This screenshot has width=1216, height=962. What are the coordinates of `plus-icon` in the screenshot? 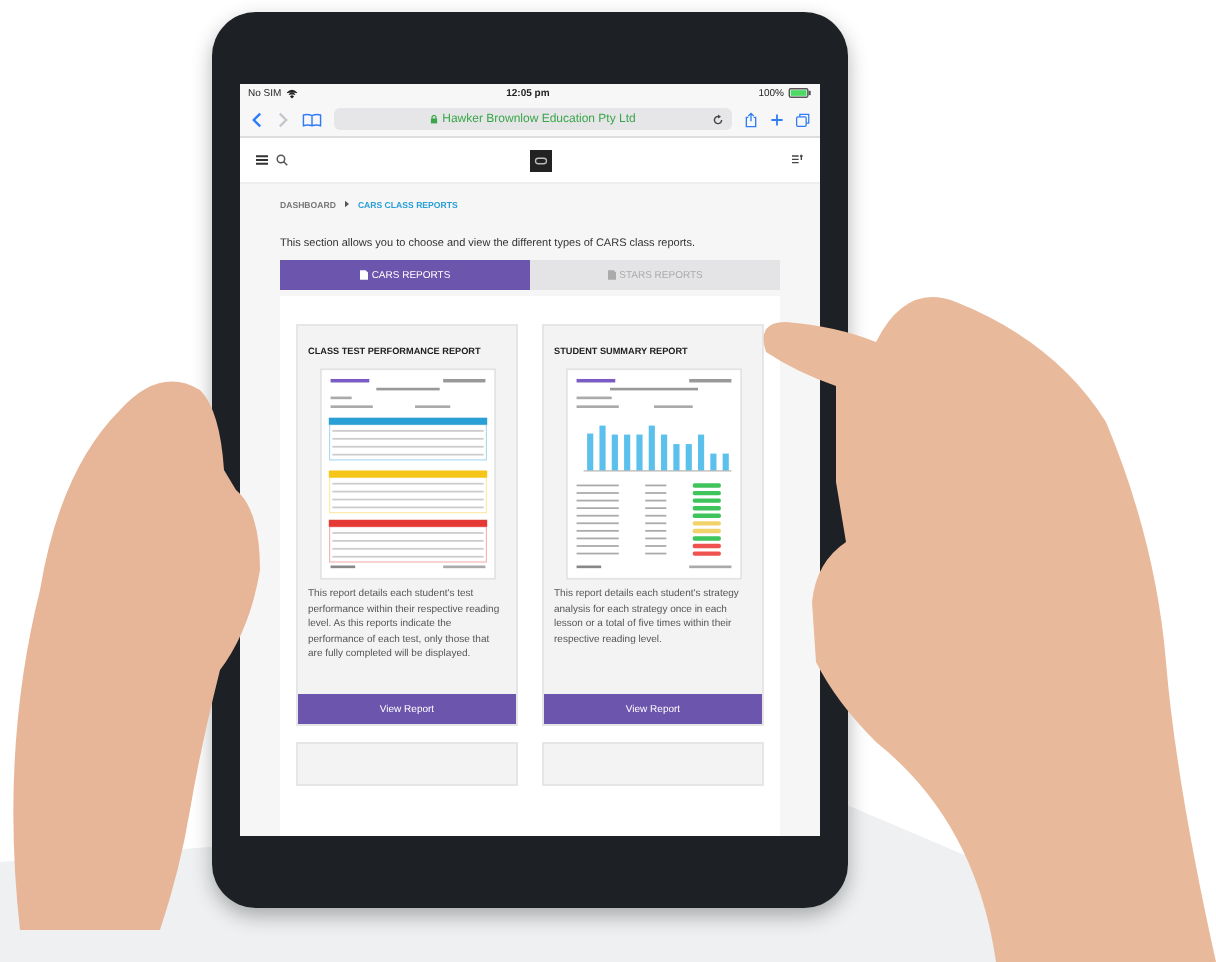 It's located at (777, 119).